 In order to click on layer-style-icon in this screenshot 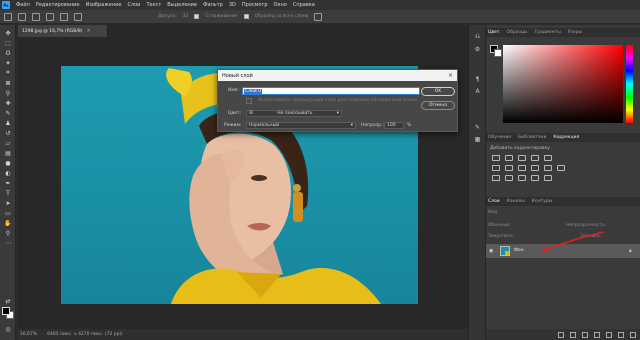, I will do `click(573, 334)`.